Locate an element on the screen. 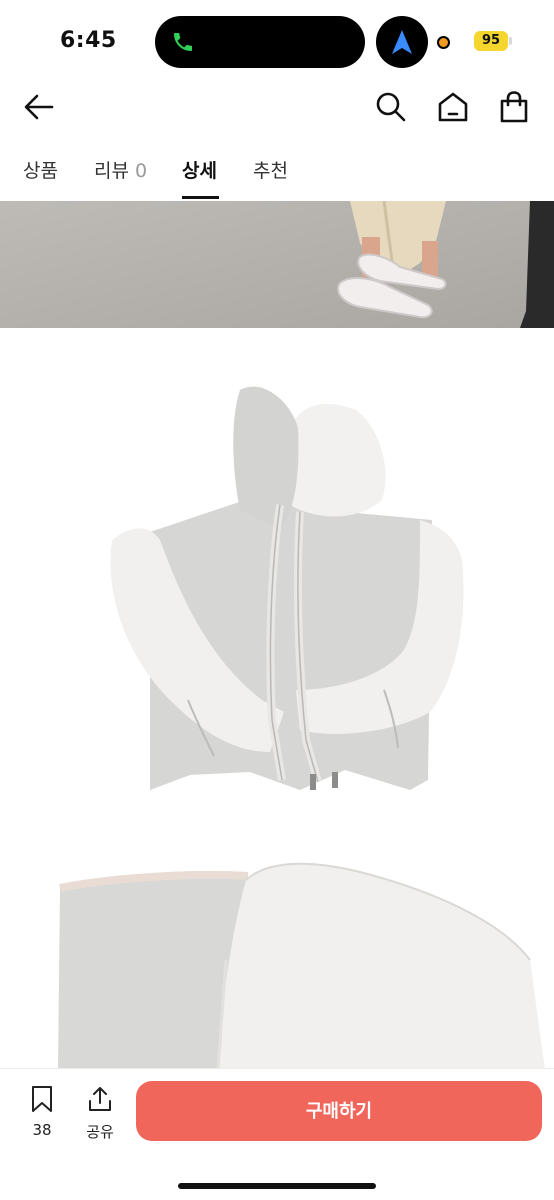 This screenshot has height=1200, width=554. wishlist-count: 38 is located at coordinates (42, 1130).